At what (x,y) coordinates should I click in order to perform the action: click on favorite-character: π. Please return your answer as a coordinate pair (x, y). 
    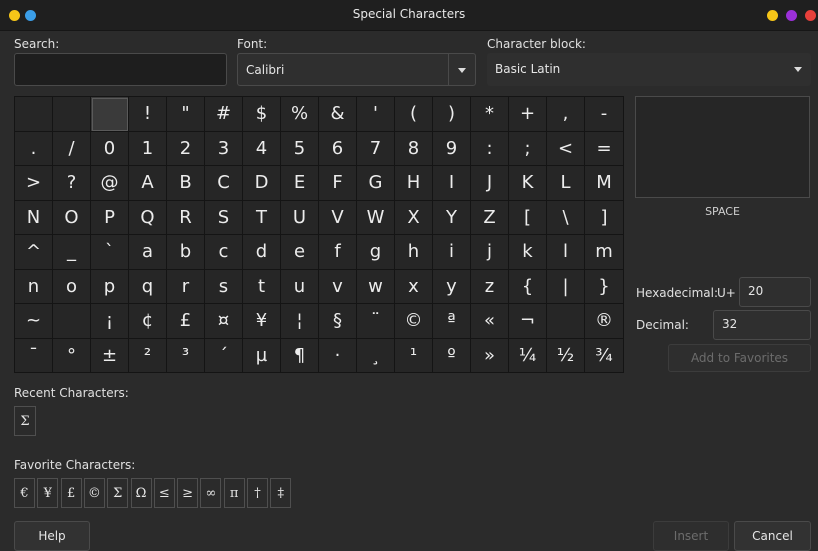
    Looking at the image, I should click on (234, 493).